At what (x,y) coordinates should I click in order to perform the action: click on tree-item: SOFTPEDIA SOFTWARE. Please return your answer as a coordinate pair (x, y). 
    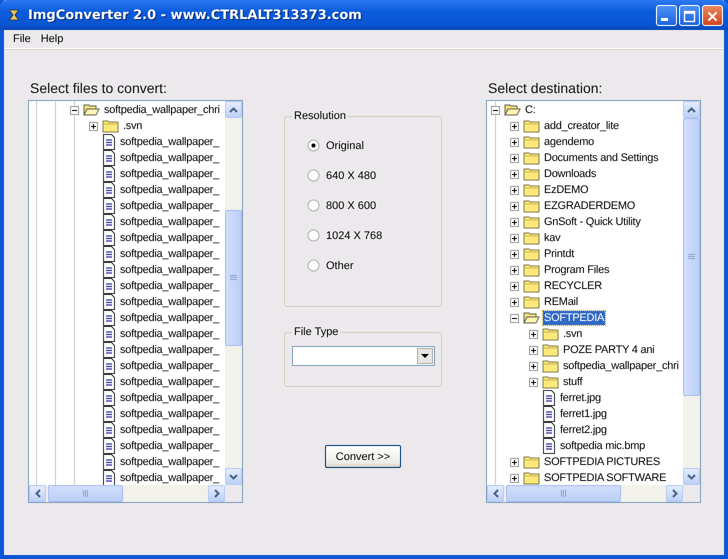
    Looking at the image, I should click on (605, 478).